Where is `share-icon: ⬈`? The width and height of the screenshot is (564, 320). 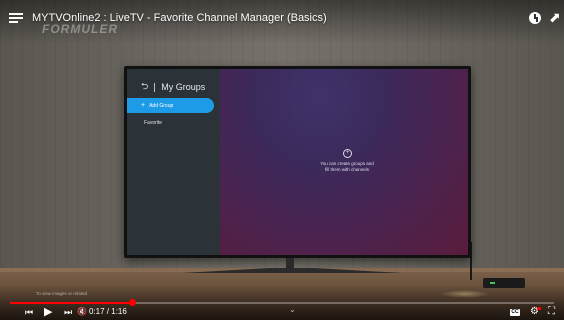 share-icon: ⬈ is located at coordinates (555, 17).